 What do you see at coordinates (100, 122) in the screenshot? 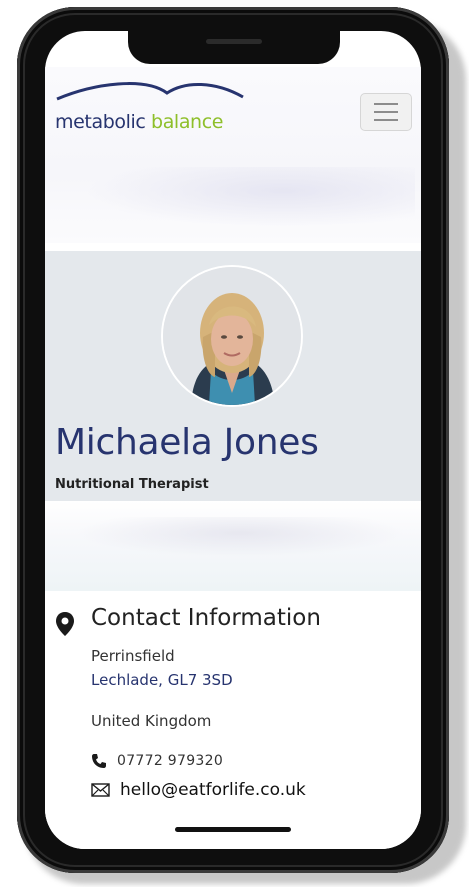
I see `logo-word-metabolic: metabolic` at bounding box center [100, 122].